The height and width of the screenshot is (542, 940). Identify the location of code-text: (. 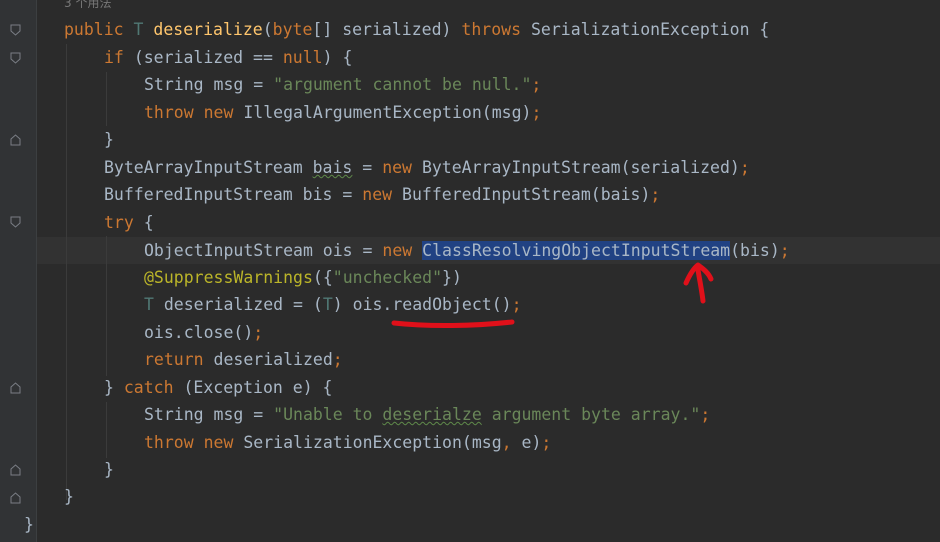
(267, 29).